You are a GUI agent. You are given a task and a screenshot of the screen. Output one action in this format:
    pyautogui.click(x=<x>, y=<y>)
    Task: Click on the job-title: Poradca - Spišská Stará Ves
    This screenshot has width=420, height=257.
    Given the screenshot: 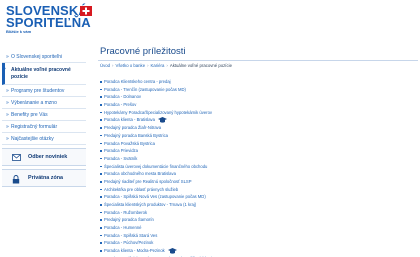 What is the action you would take?
    pyautogui.click(x=131, y=235)
    